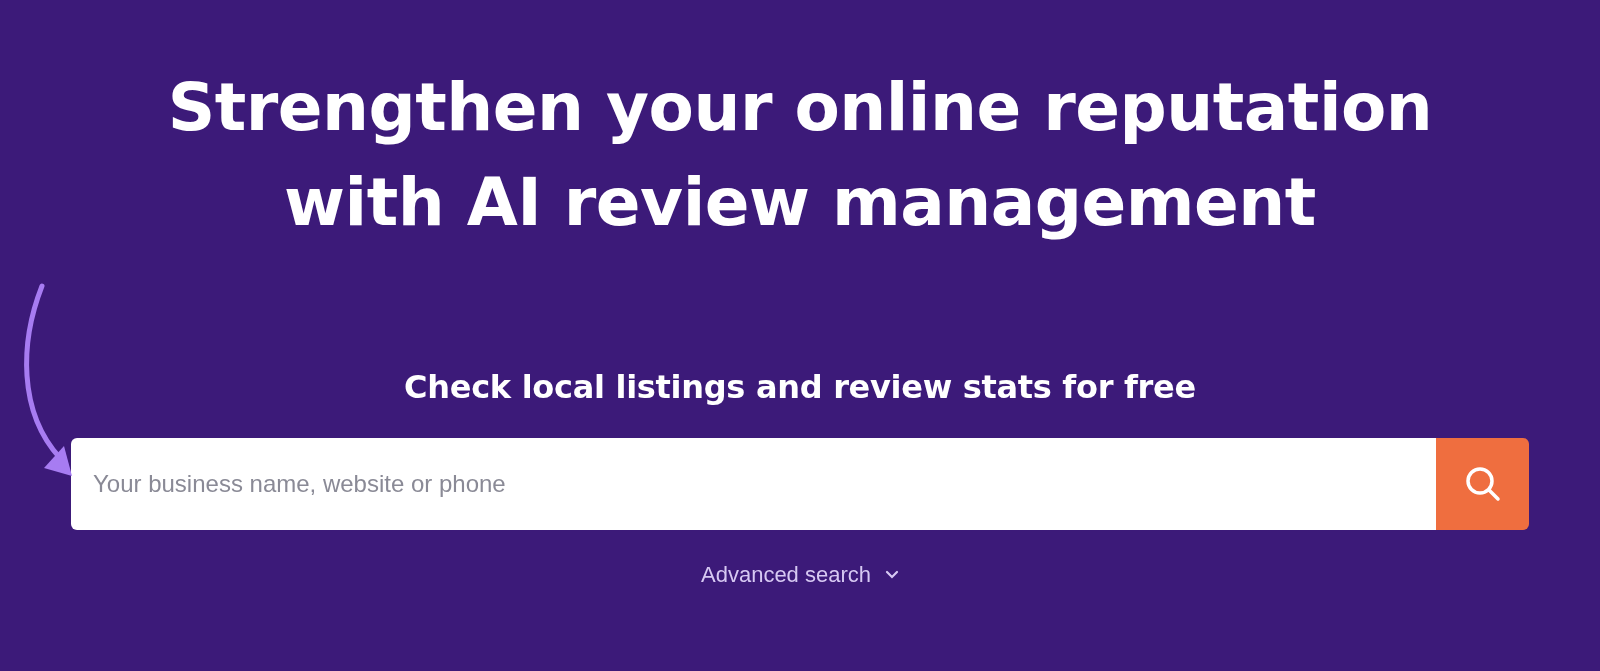  What do you see at coordinates (800, 108) in the screenshot?
I see `headline: Strengthen your online reputation` at bounding box center [800, 108].